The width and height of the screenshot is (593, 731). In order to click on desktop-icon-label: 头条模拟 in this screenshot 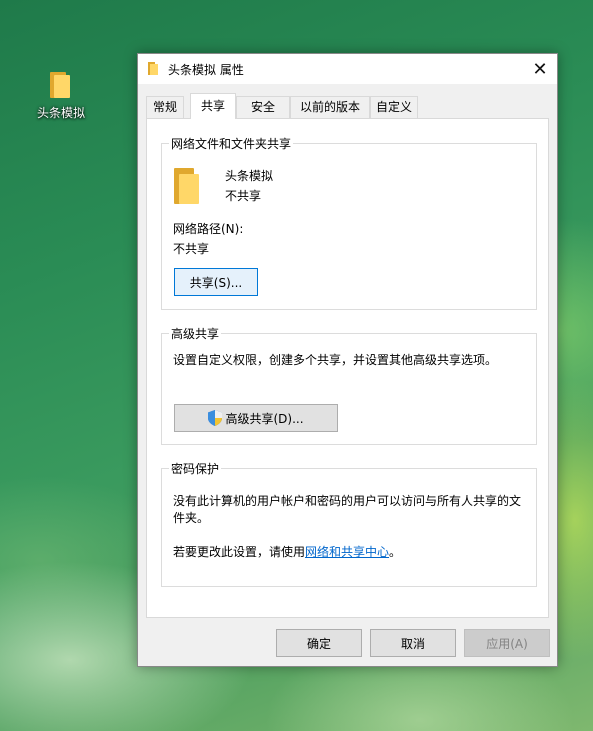, I will do `click(60, 113)`.